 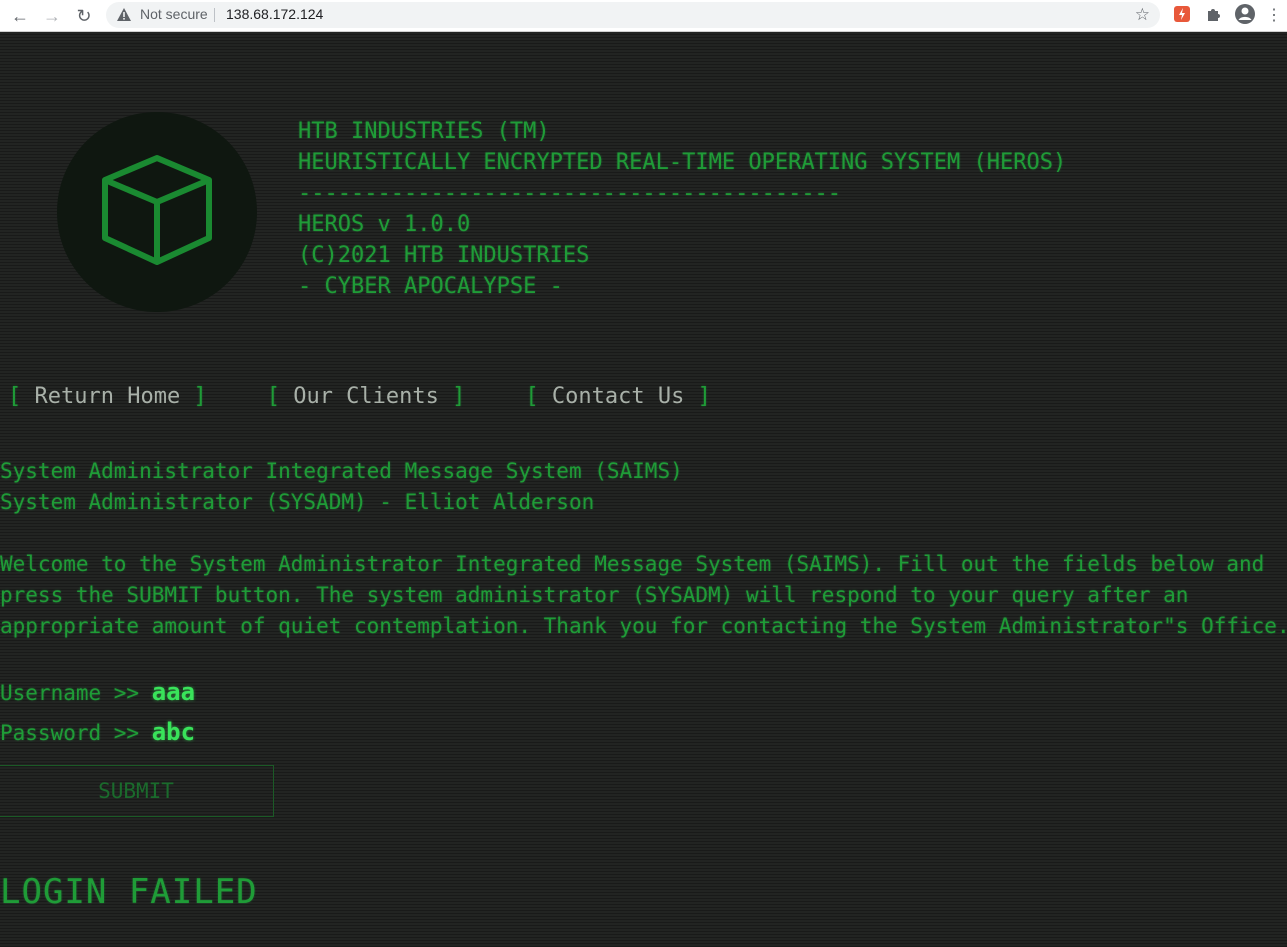 What do you see at coordinates (444, 255) in the screenshot?
I see `header-line: (C)2021 HTB INDUSTRIES` at bounding box center [444, 255].